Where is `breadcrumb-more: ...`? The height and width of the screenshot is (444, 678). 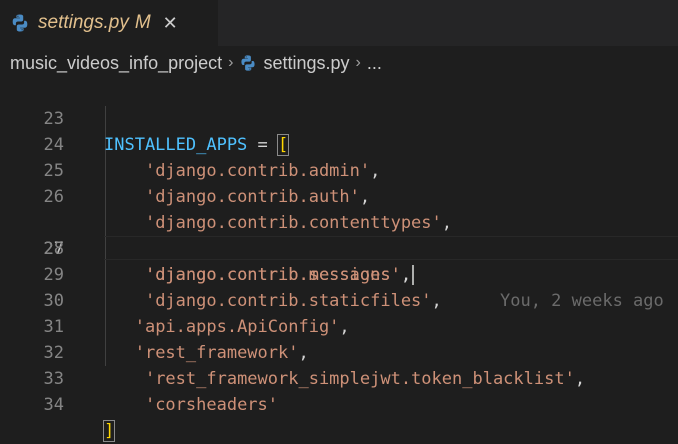 breadcrumb-more: ... is located at coordinates (374, 63).